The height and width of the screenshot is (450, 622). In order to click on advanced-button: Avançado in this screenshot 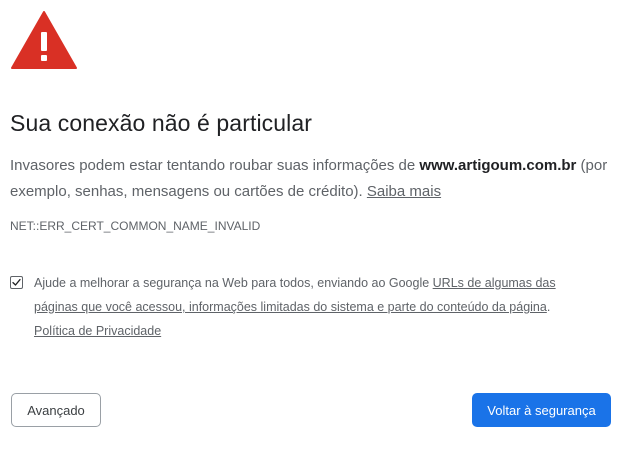, I will do `click(56, 410)`.